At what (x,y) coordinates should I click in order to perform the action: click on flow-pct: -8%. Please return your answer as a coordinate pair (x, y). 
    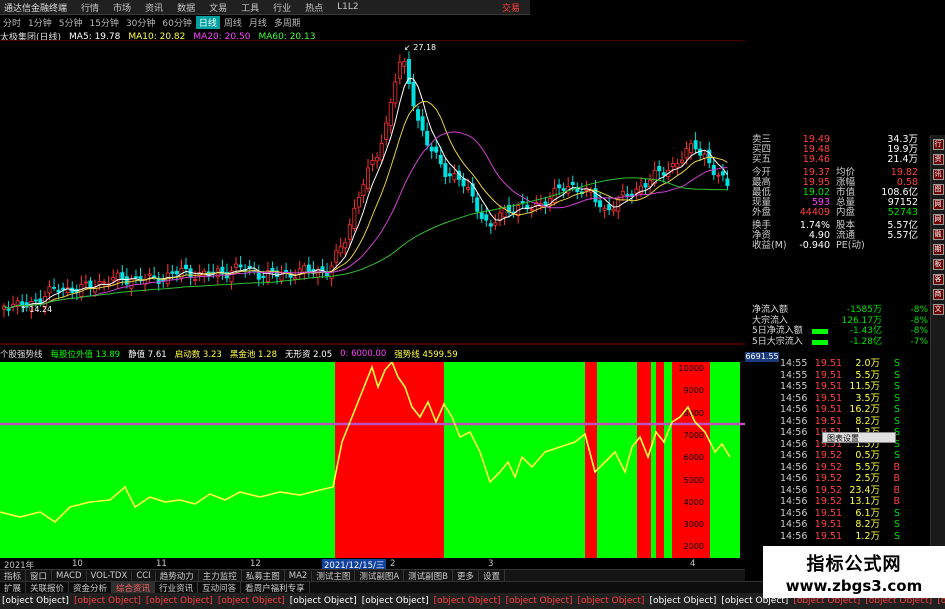
    Looking at the image, I should click on (919, 310).